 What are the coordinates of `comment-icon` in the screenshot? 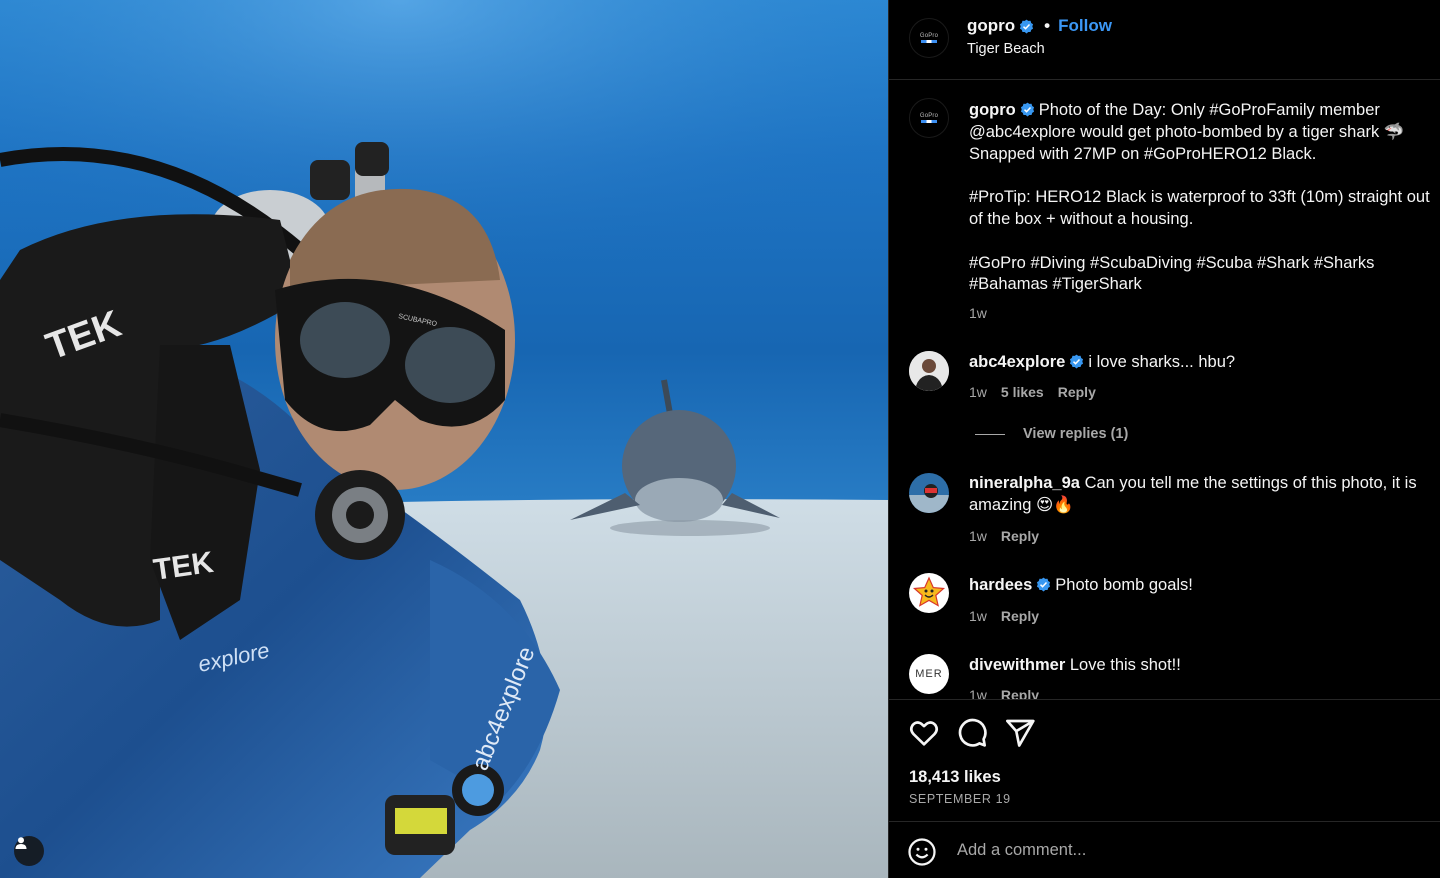 It's located at (972, 733).